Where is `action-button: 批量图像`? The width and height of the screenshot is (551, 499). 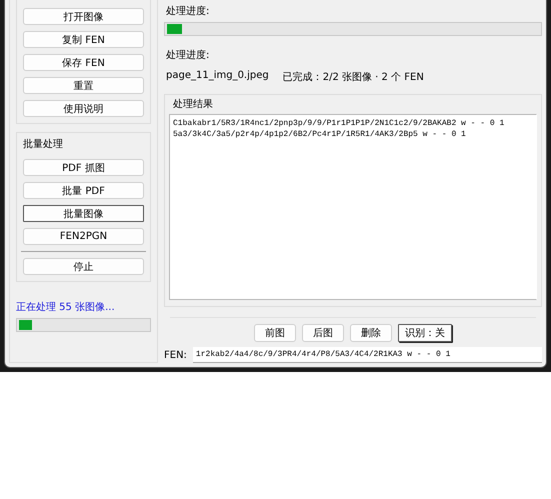
action-button: 批量图像 is located at coordinates (83, 213).